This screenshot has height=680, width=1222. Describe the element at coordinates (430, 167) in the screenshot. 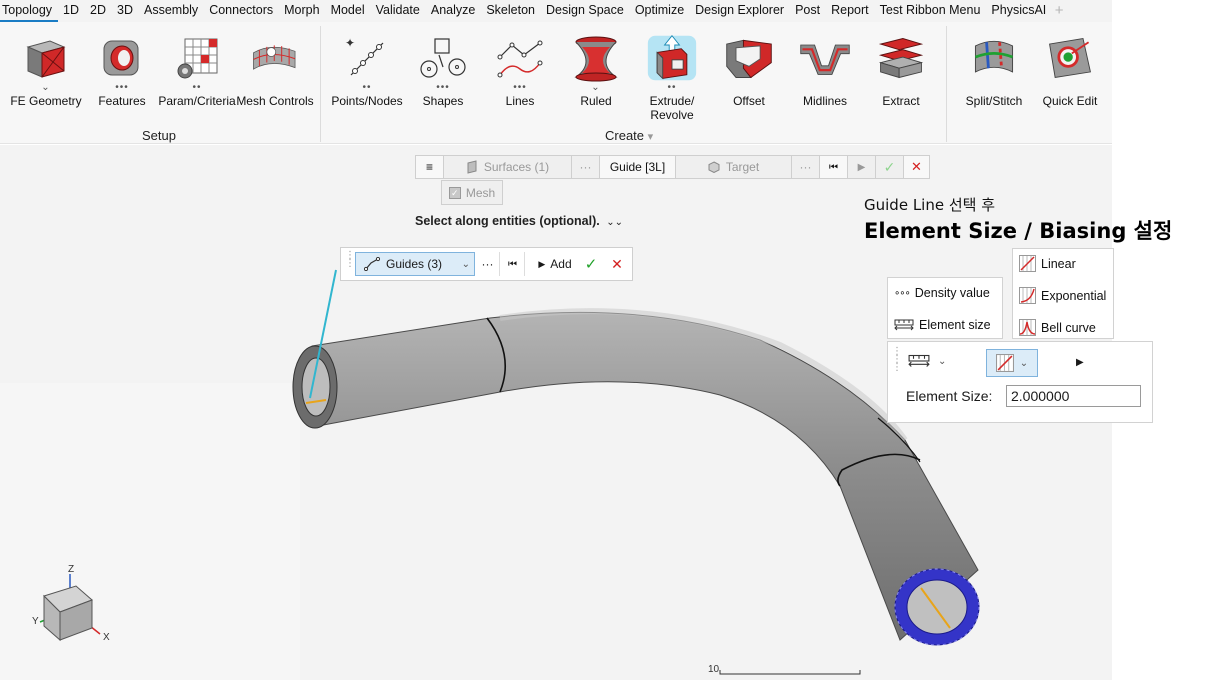

I see `menu-icon: ≡` at that location.